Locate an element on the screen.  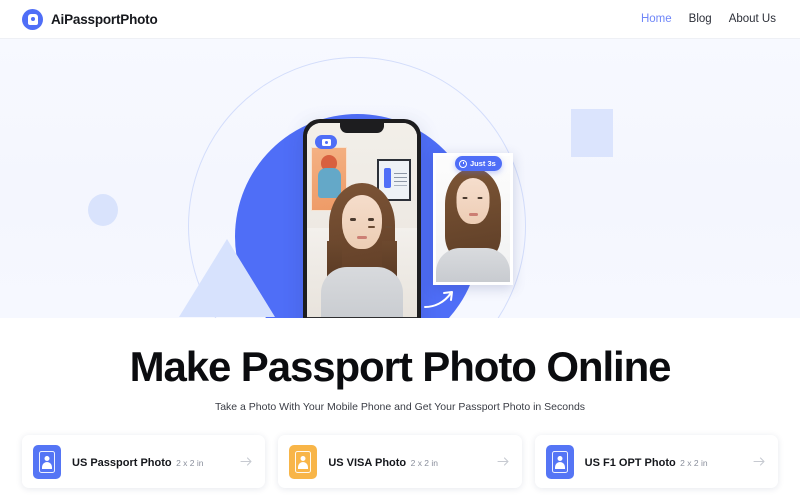
camera-circle-icon is located at coordinates (32, 19).